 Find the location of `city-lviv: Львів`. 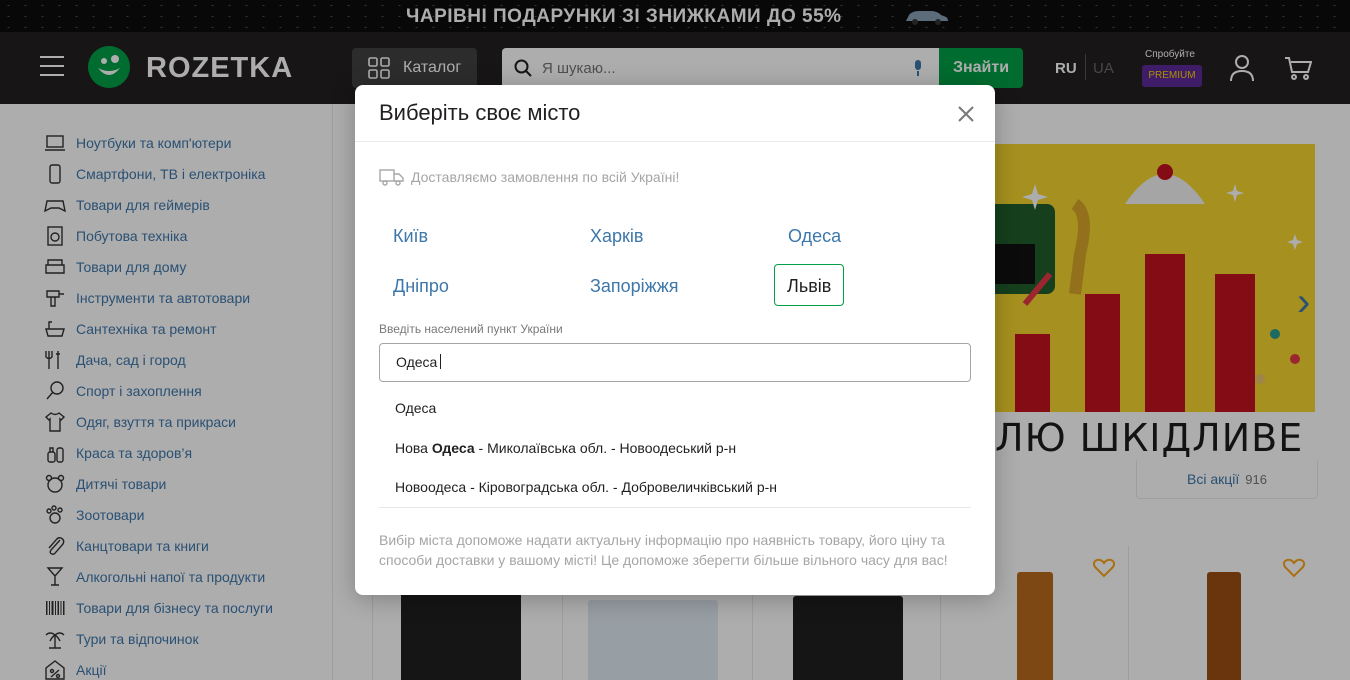

city-lviv: Львів is located at coordinates (809, 285).